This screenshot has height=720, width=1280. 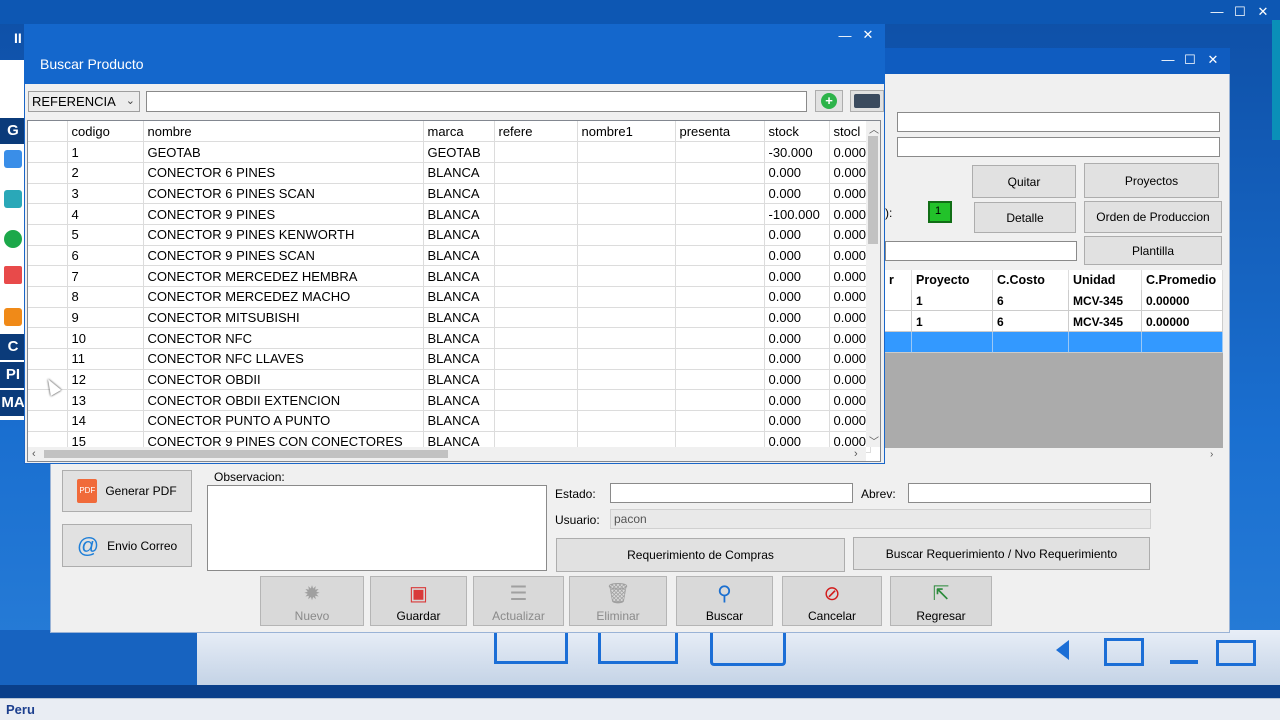 I want to click on product-cell: CONECTOR 9 PINES, so click(x=283, y=214).